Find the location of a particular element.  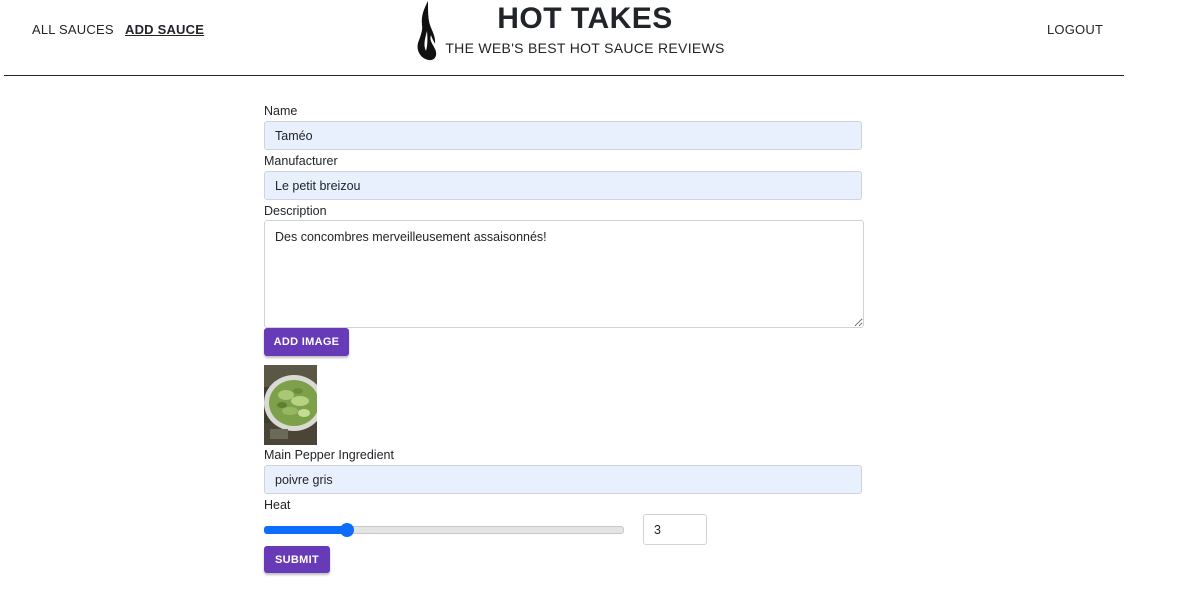

description-label: Description is located at coordinates (295, 211).